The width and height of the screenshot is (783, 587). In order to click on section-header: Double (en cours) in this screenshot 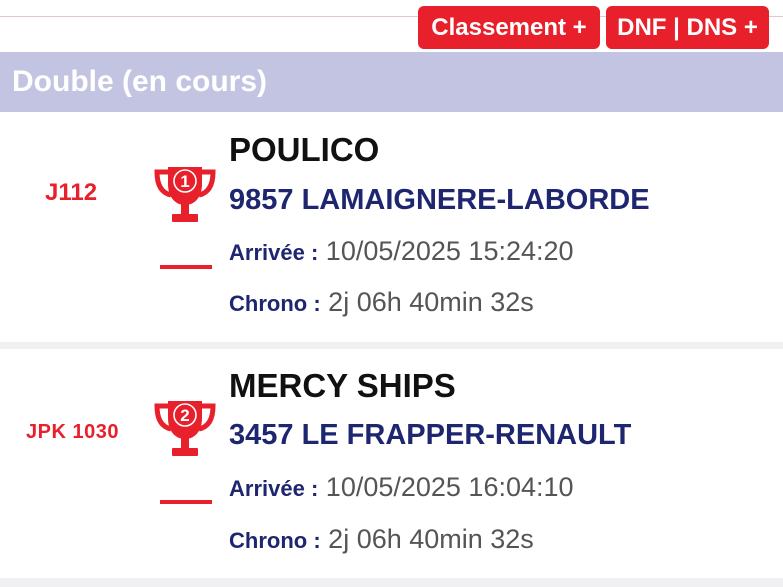, I will do `click(391, 82)`.